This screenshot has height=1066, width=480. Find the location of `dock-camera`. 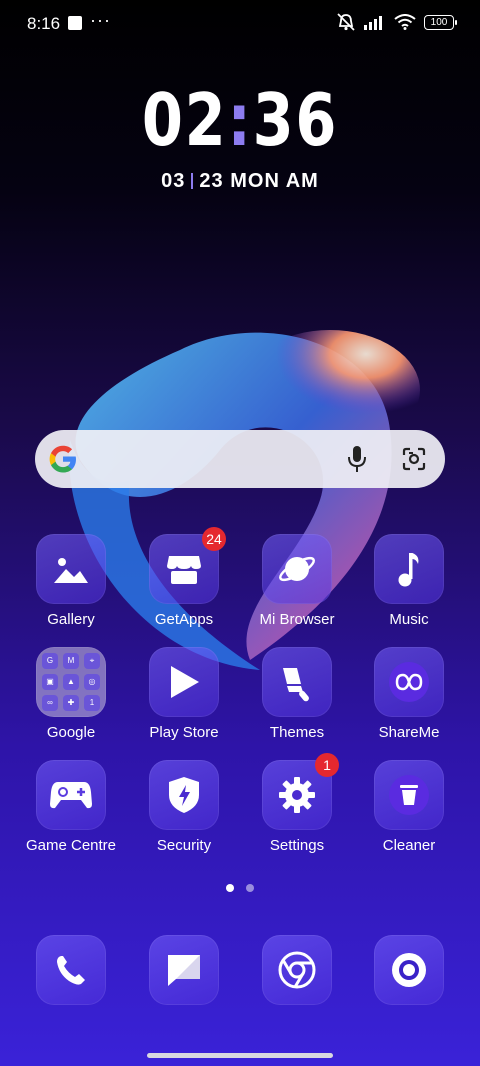

dock-camera is located at coordinates (409, 970).